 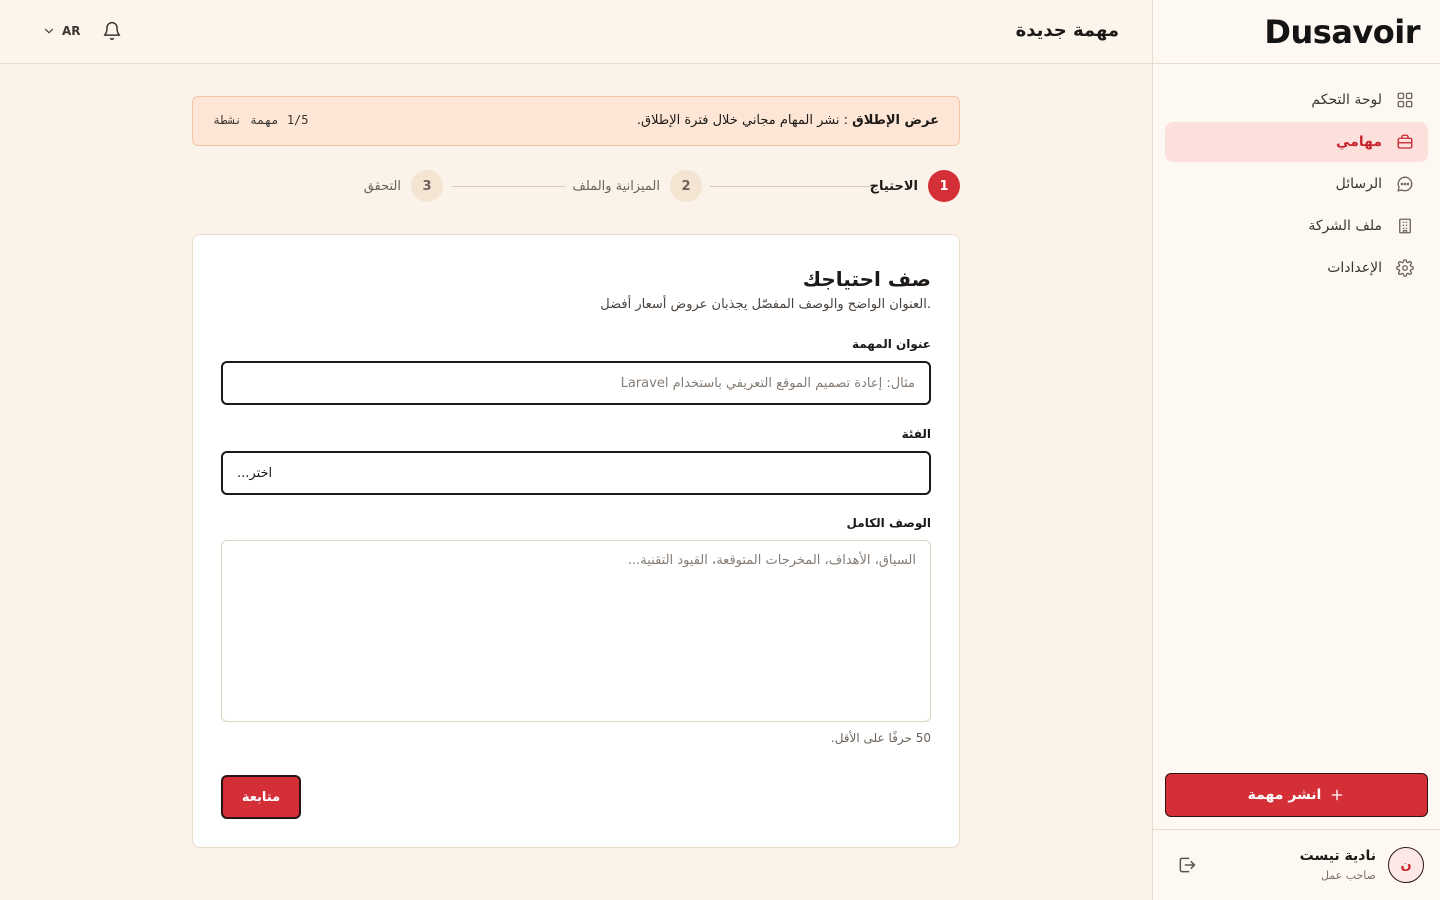 What do you see at coordinates (1187, 865) in the screenshot?
I see `logout-icon` at bounding box center [1187, 865].